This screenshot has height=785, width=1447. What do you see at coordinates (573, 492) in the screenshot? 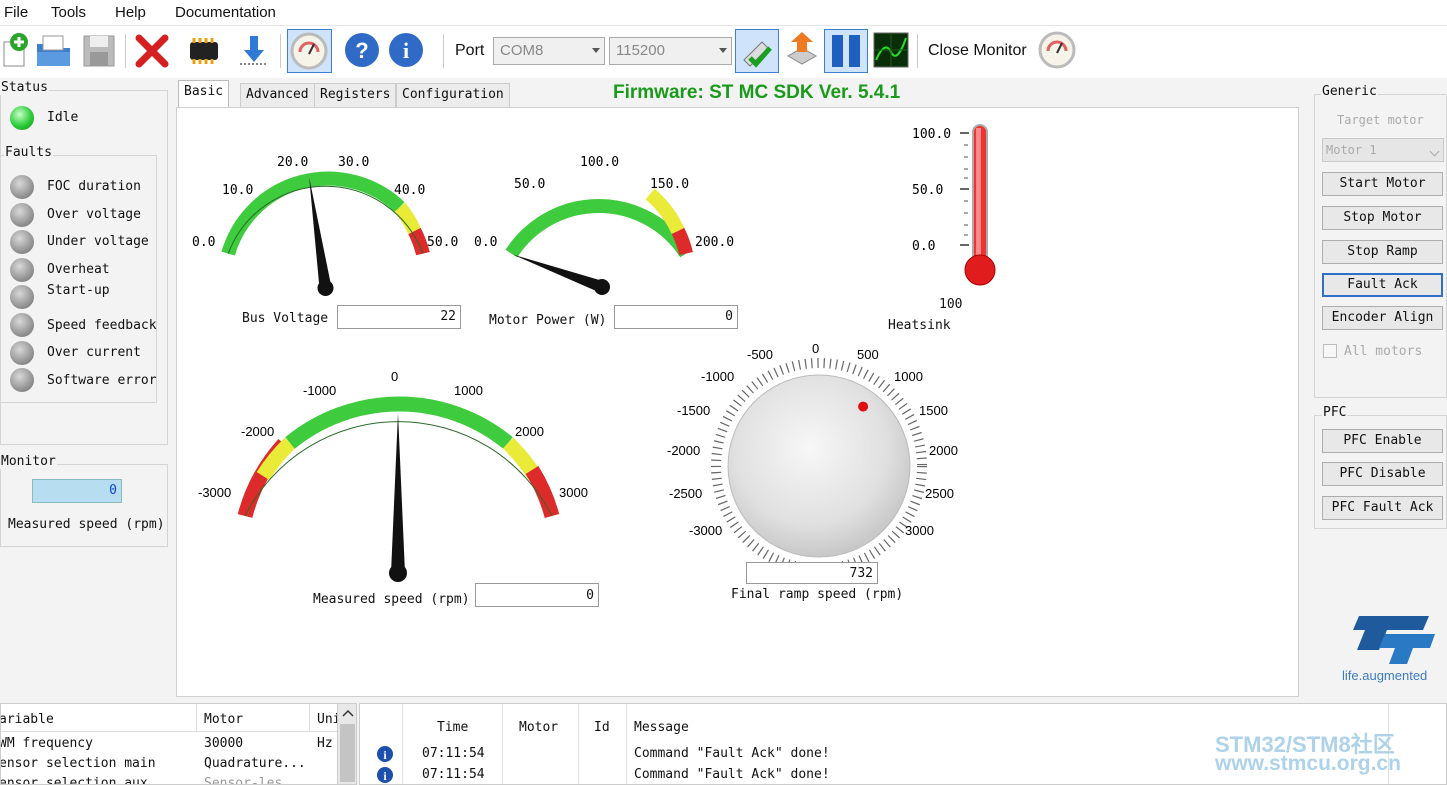
I see `ms-tick-3000: 3000` at bounding box center [573, 492].